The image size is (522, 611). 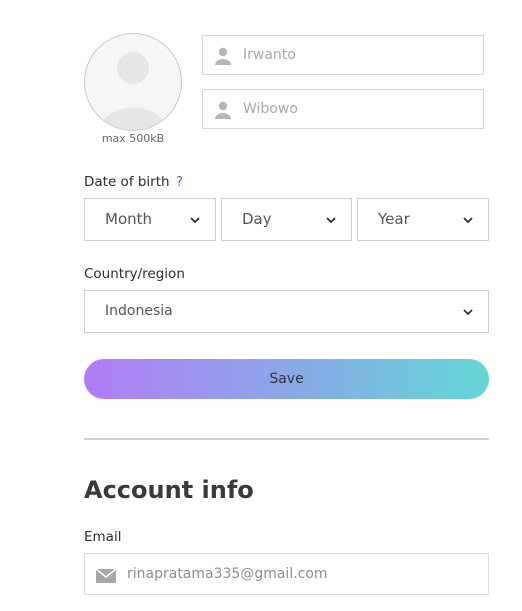 I want to click on year-select-value: Year, so click(x=394, y=219).